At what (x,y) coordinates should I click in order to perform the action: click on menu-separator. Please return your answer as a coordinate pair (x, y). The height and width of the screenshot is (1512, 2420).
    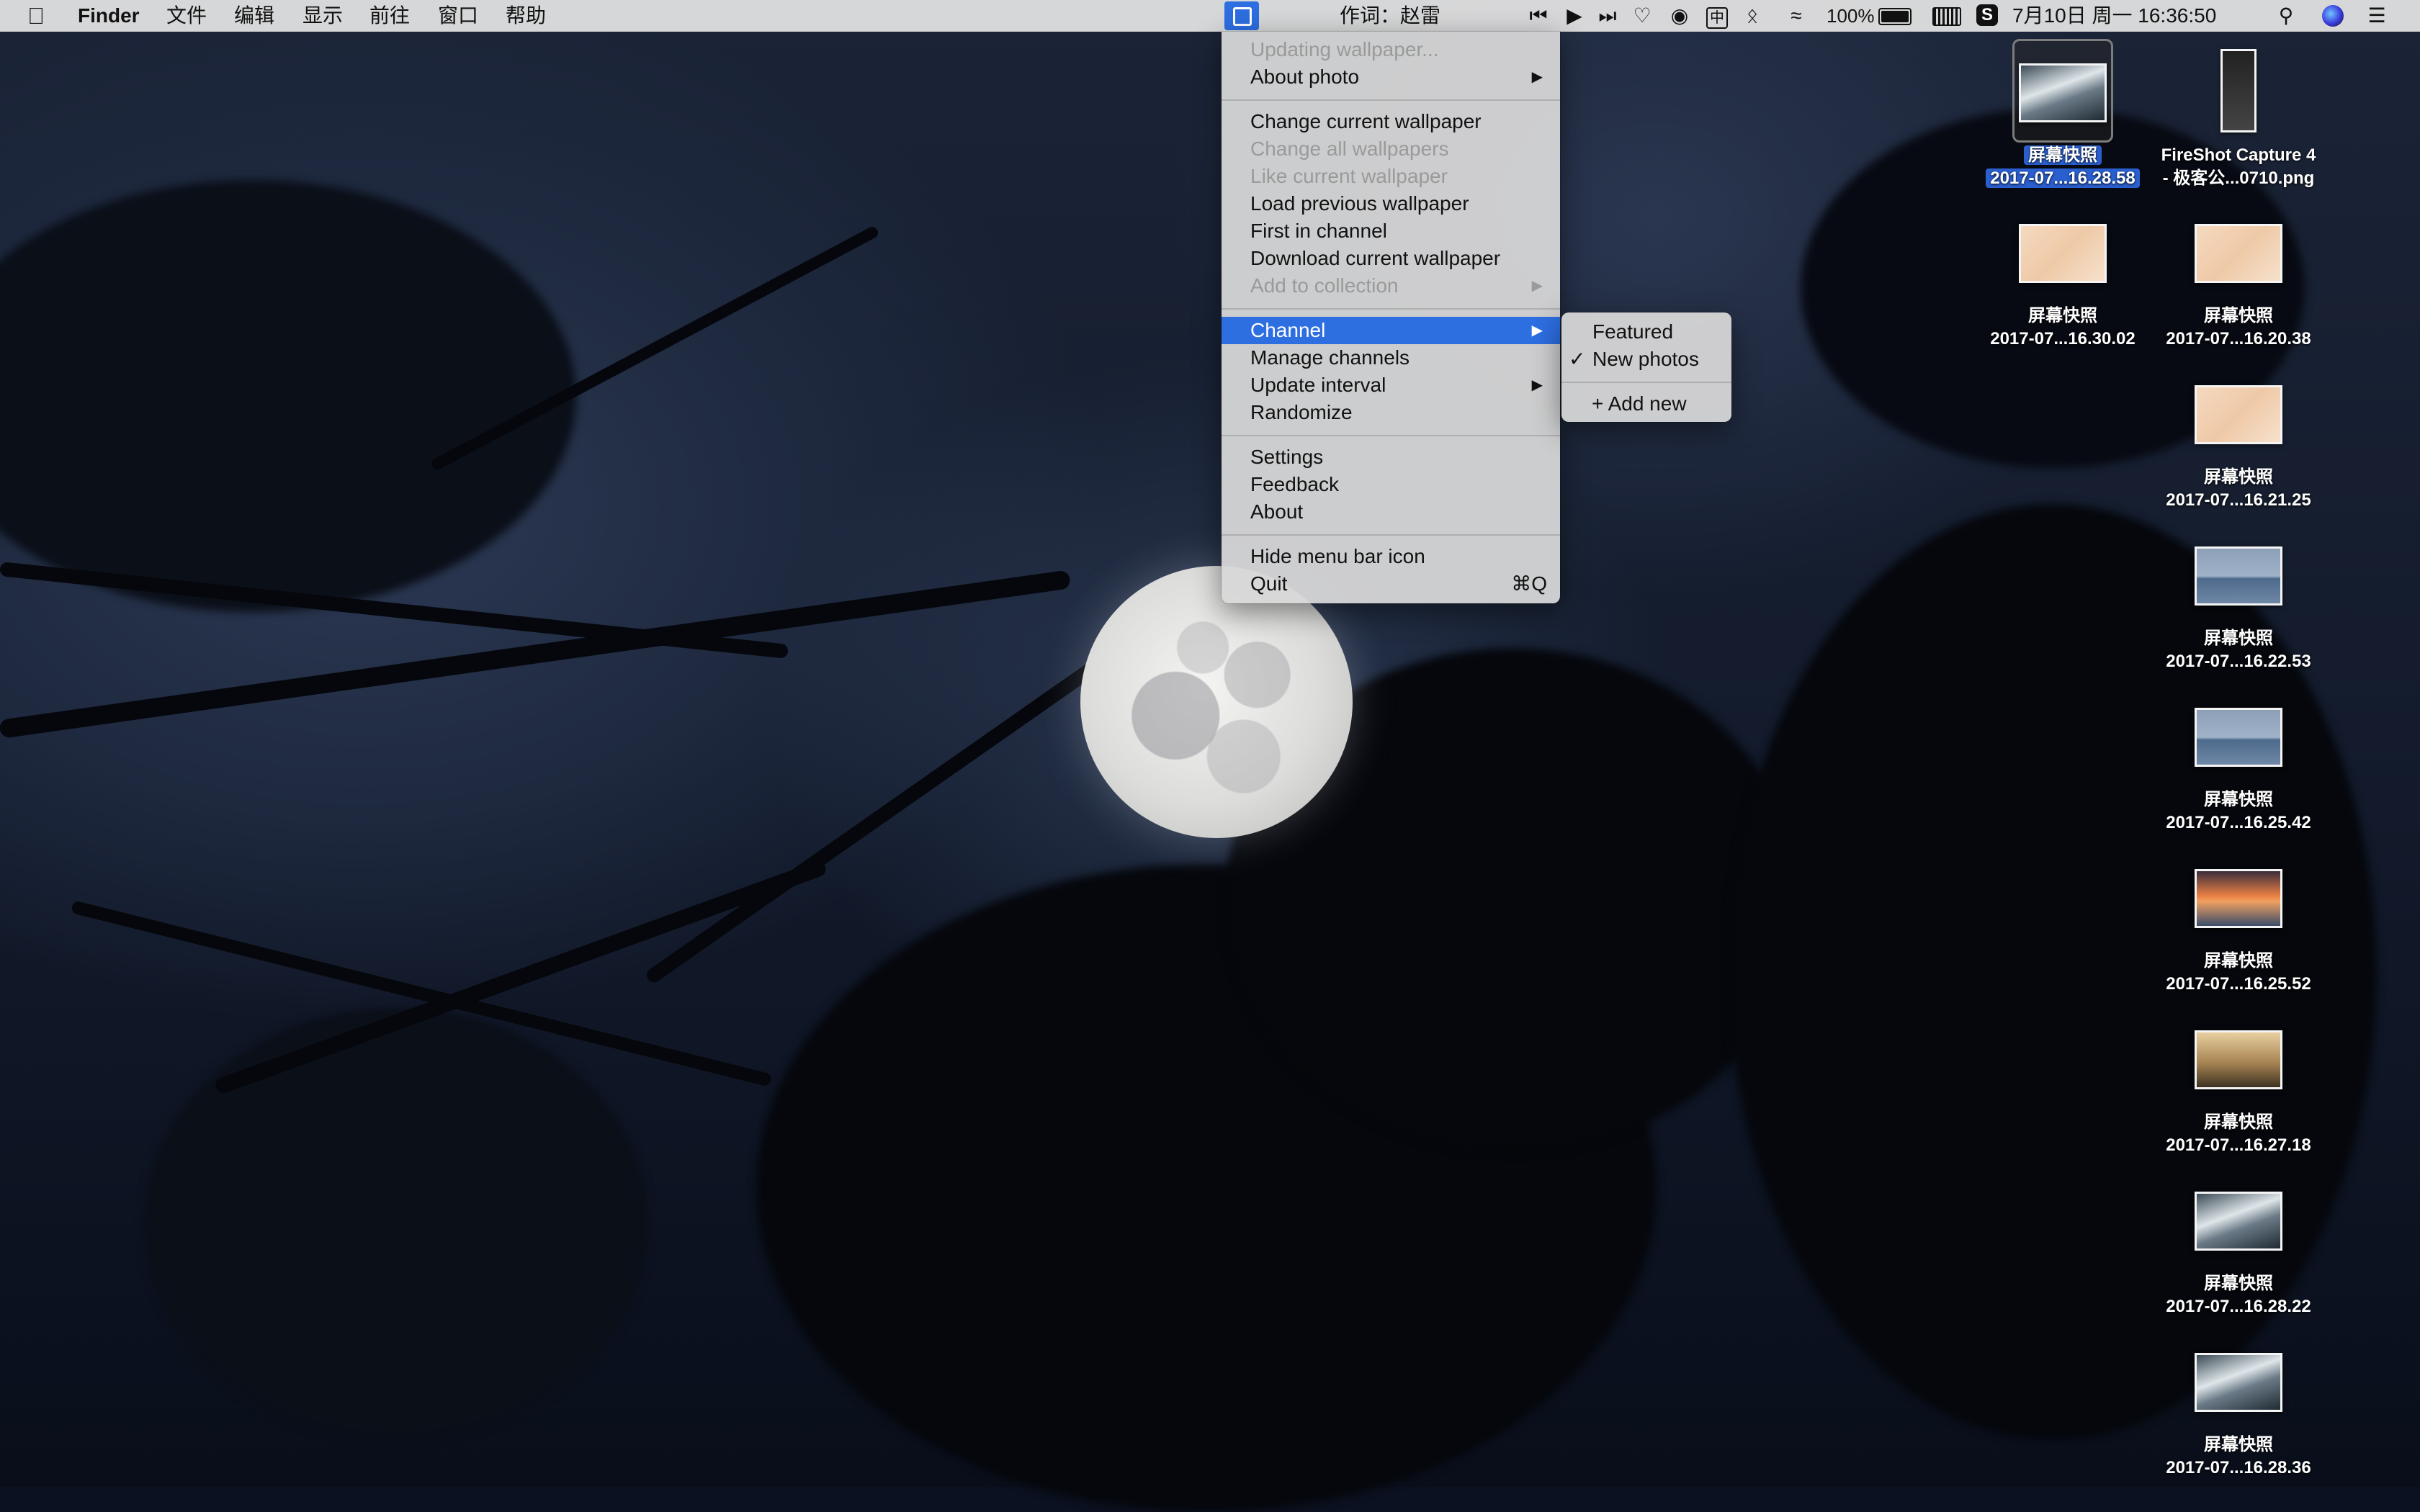
    Looking at the image, I should click on (1391, 309).